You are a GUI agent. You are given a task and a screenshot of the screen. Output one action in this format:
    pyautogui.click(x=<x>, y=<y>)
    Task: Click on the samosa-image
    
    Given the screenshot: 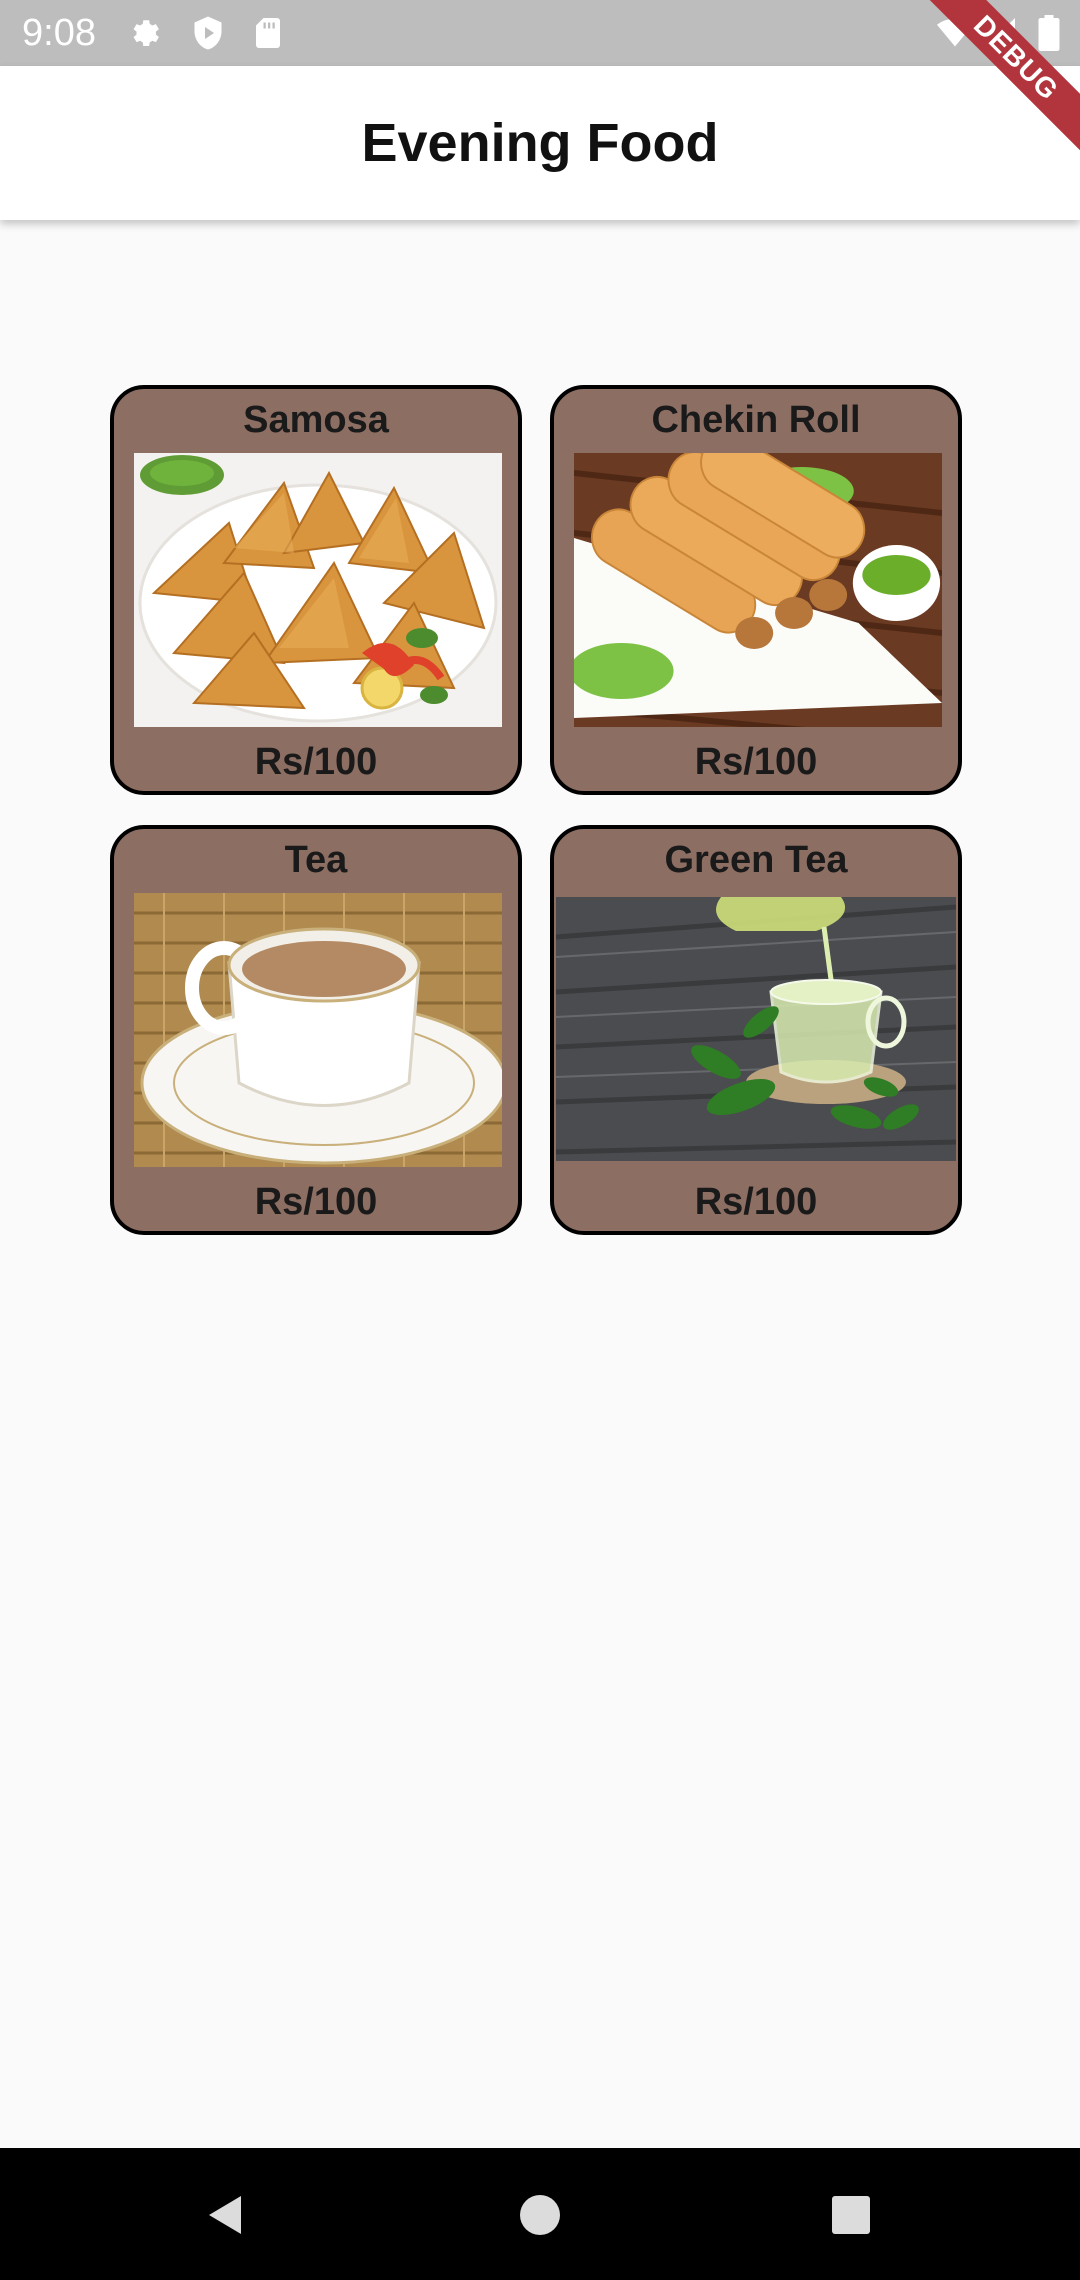 What is the action you would take?
    pyautogui.click(x=318, y=590)
    